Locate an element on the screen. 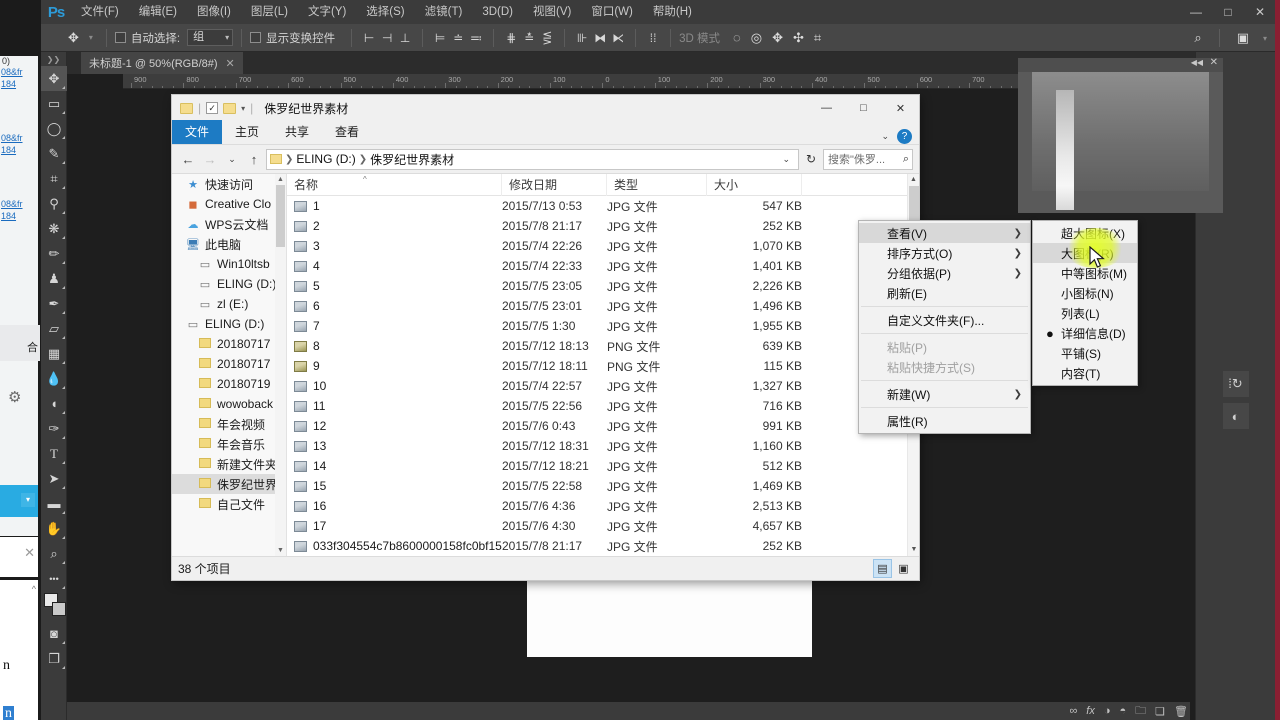  lasso-tool: ◯ is located at coordinates (54, 128).